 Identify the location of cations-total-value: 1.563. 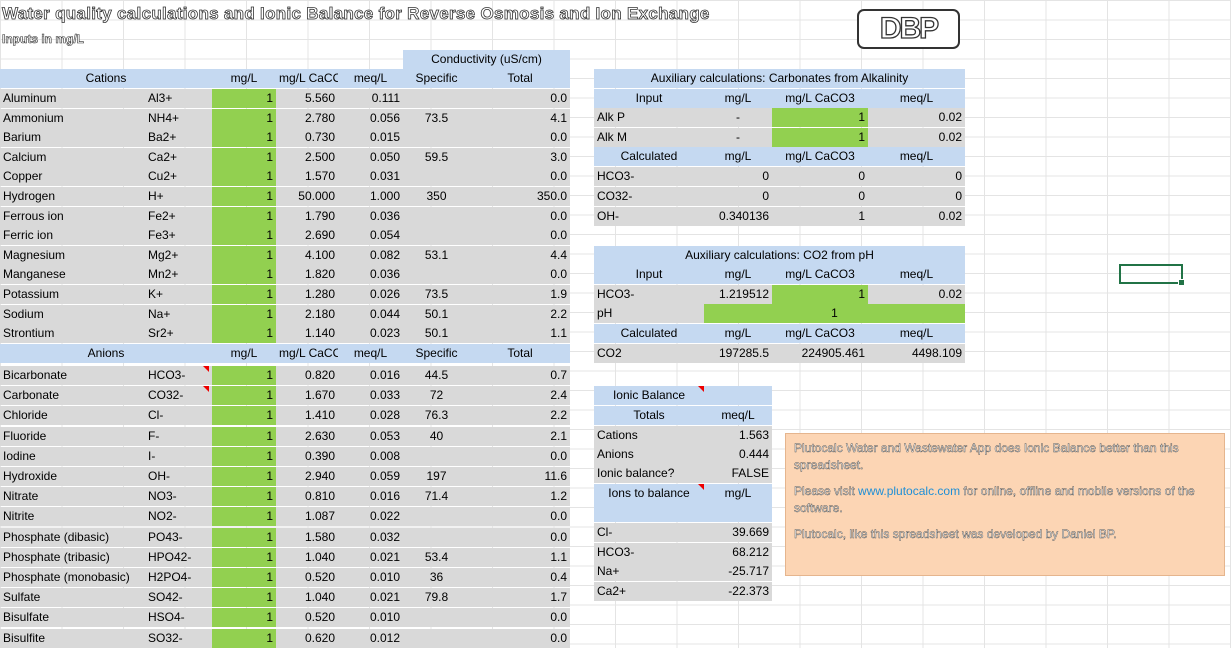
(738, 435).